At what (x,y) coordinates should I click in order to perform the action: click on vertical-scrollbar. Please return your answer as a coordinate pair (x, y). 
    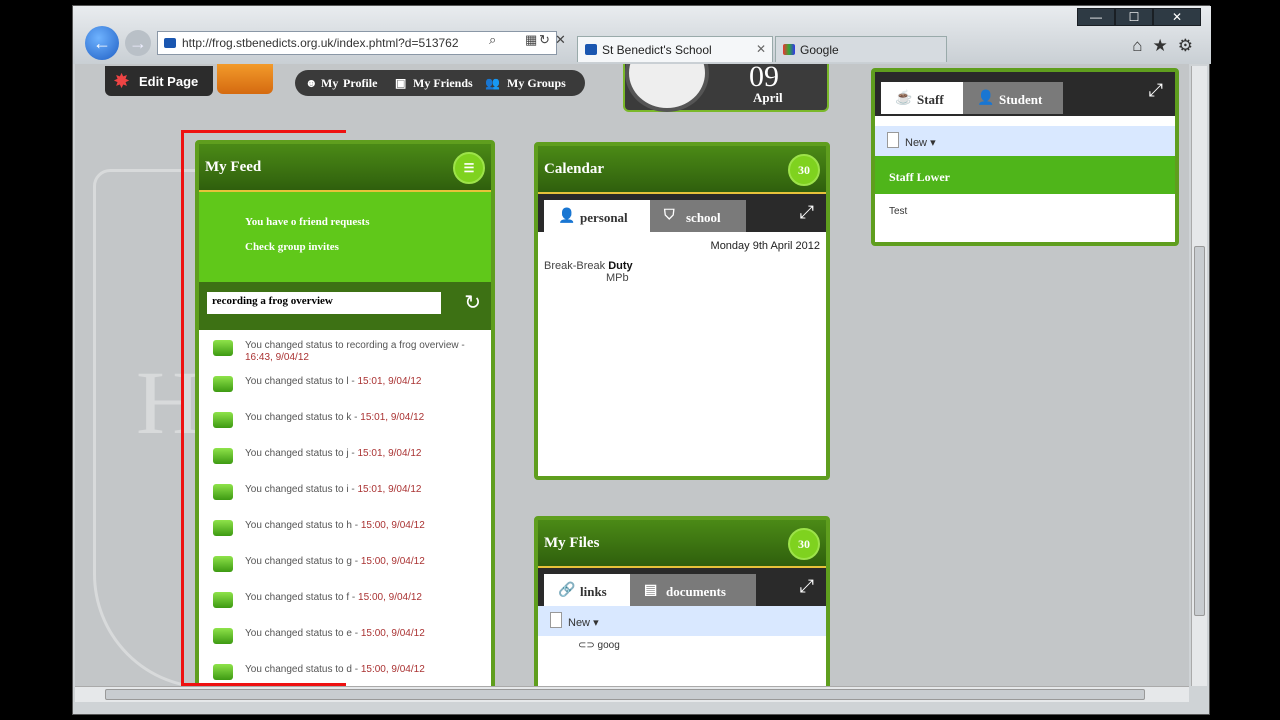
    Looking at the image, I should click on (1199, 376).